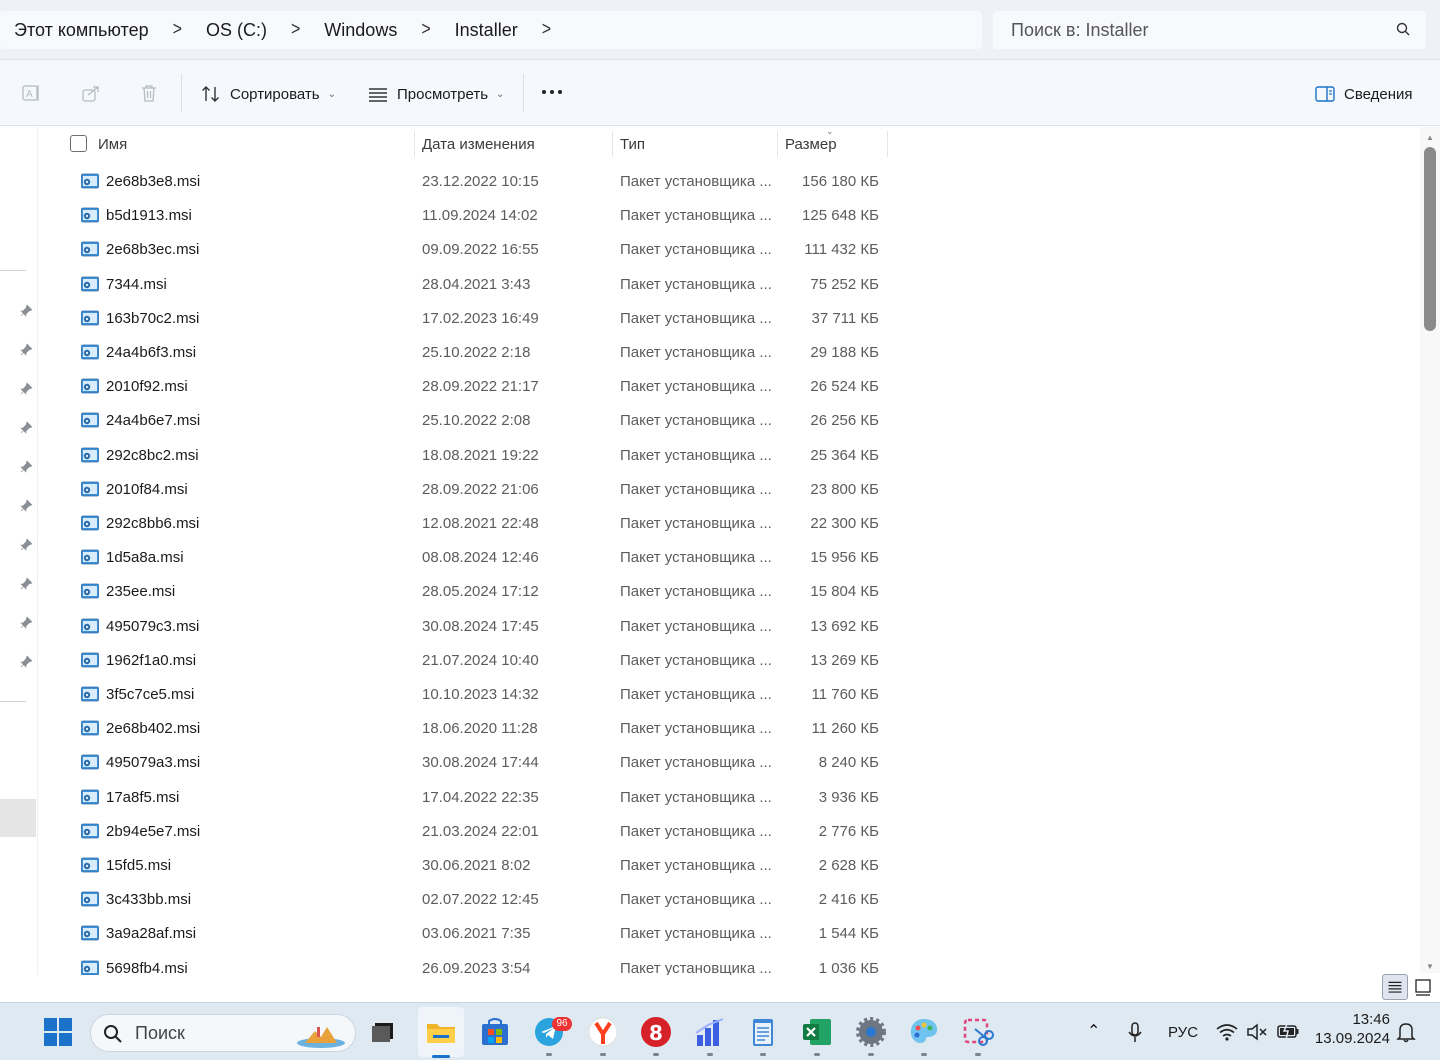 The height and width of the screenshot is (1060, 1440). Describe the element at coordinates (223, 1033) in the screenshot. I see `taskbar-search-box: Поиск` at that location.